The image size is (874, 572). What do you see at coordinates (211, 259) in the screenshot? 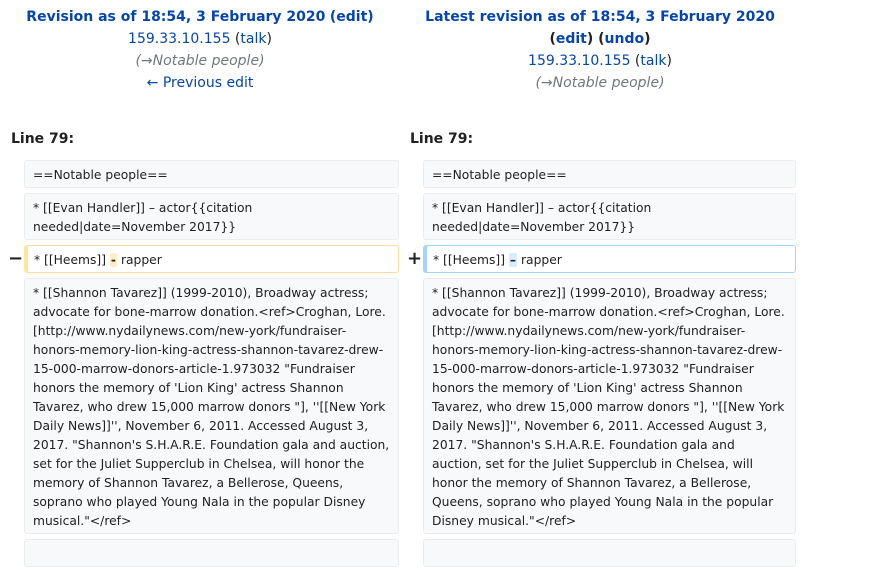
I see `deleted-line: * [[Heems]] - rapper` at bounding box center [211, 259].